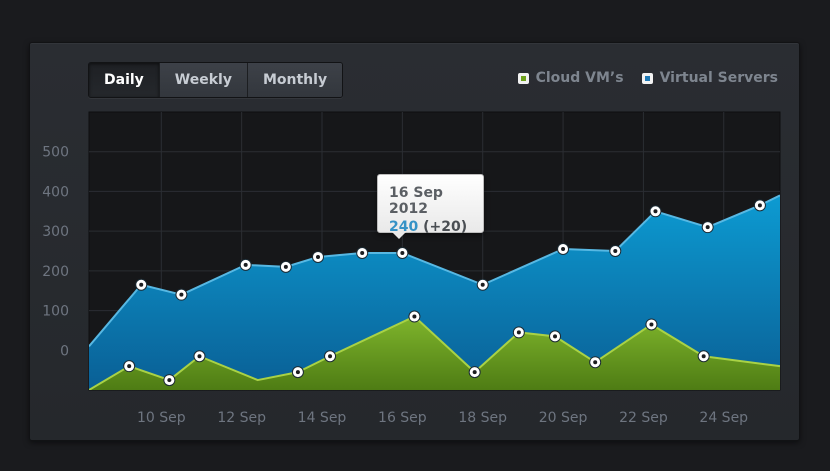  I want to click on y-tick-label: 400, so click(55, 192).